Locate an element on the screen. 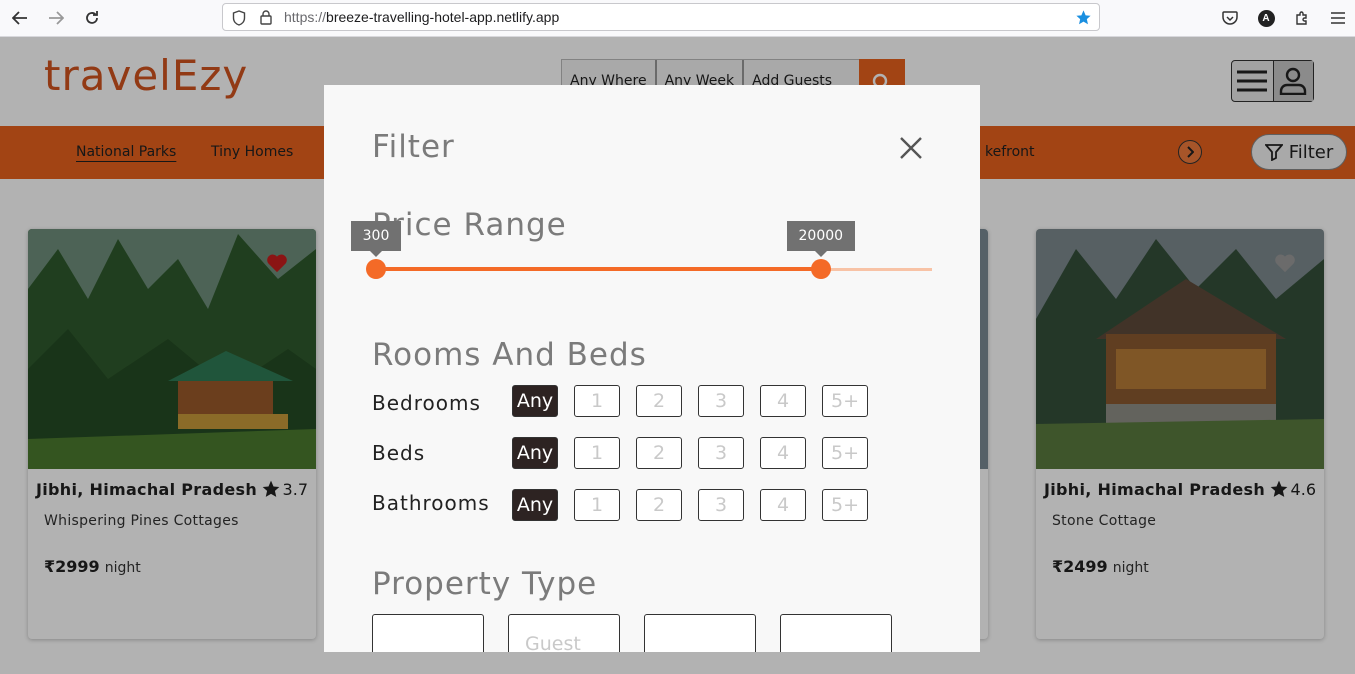  pocket-icon is located at coordinates (1230, 17).